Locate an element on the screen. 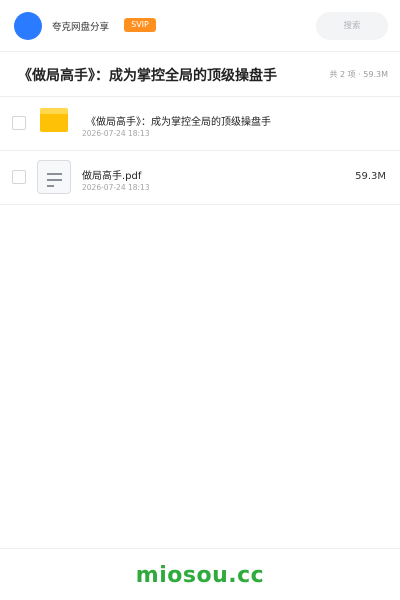  share-title-bar: 《做局高手》：成为掌控全局的顶级操盘手 共 2 项 · 59.3M is located at coordinates (200, 74).